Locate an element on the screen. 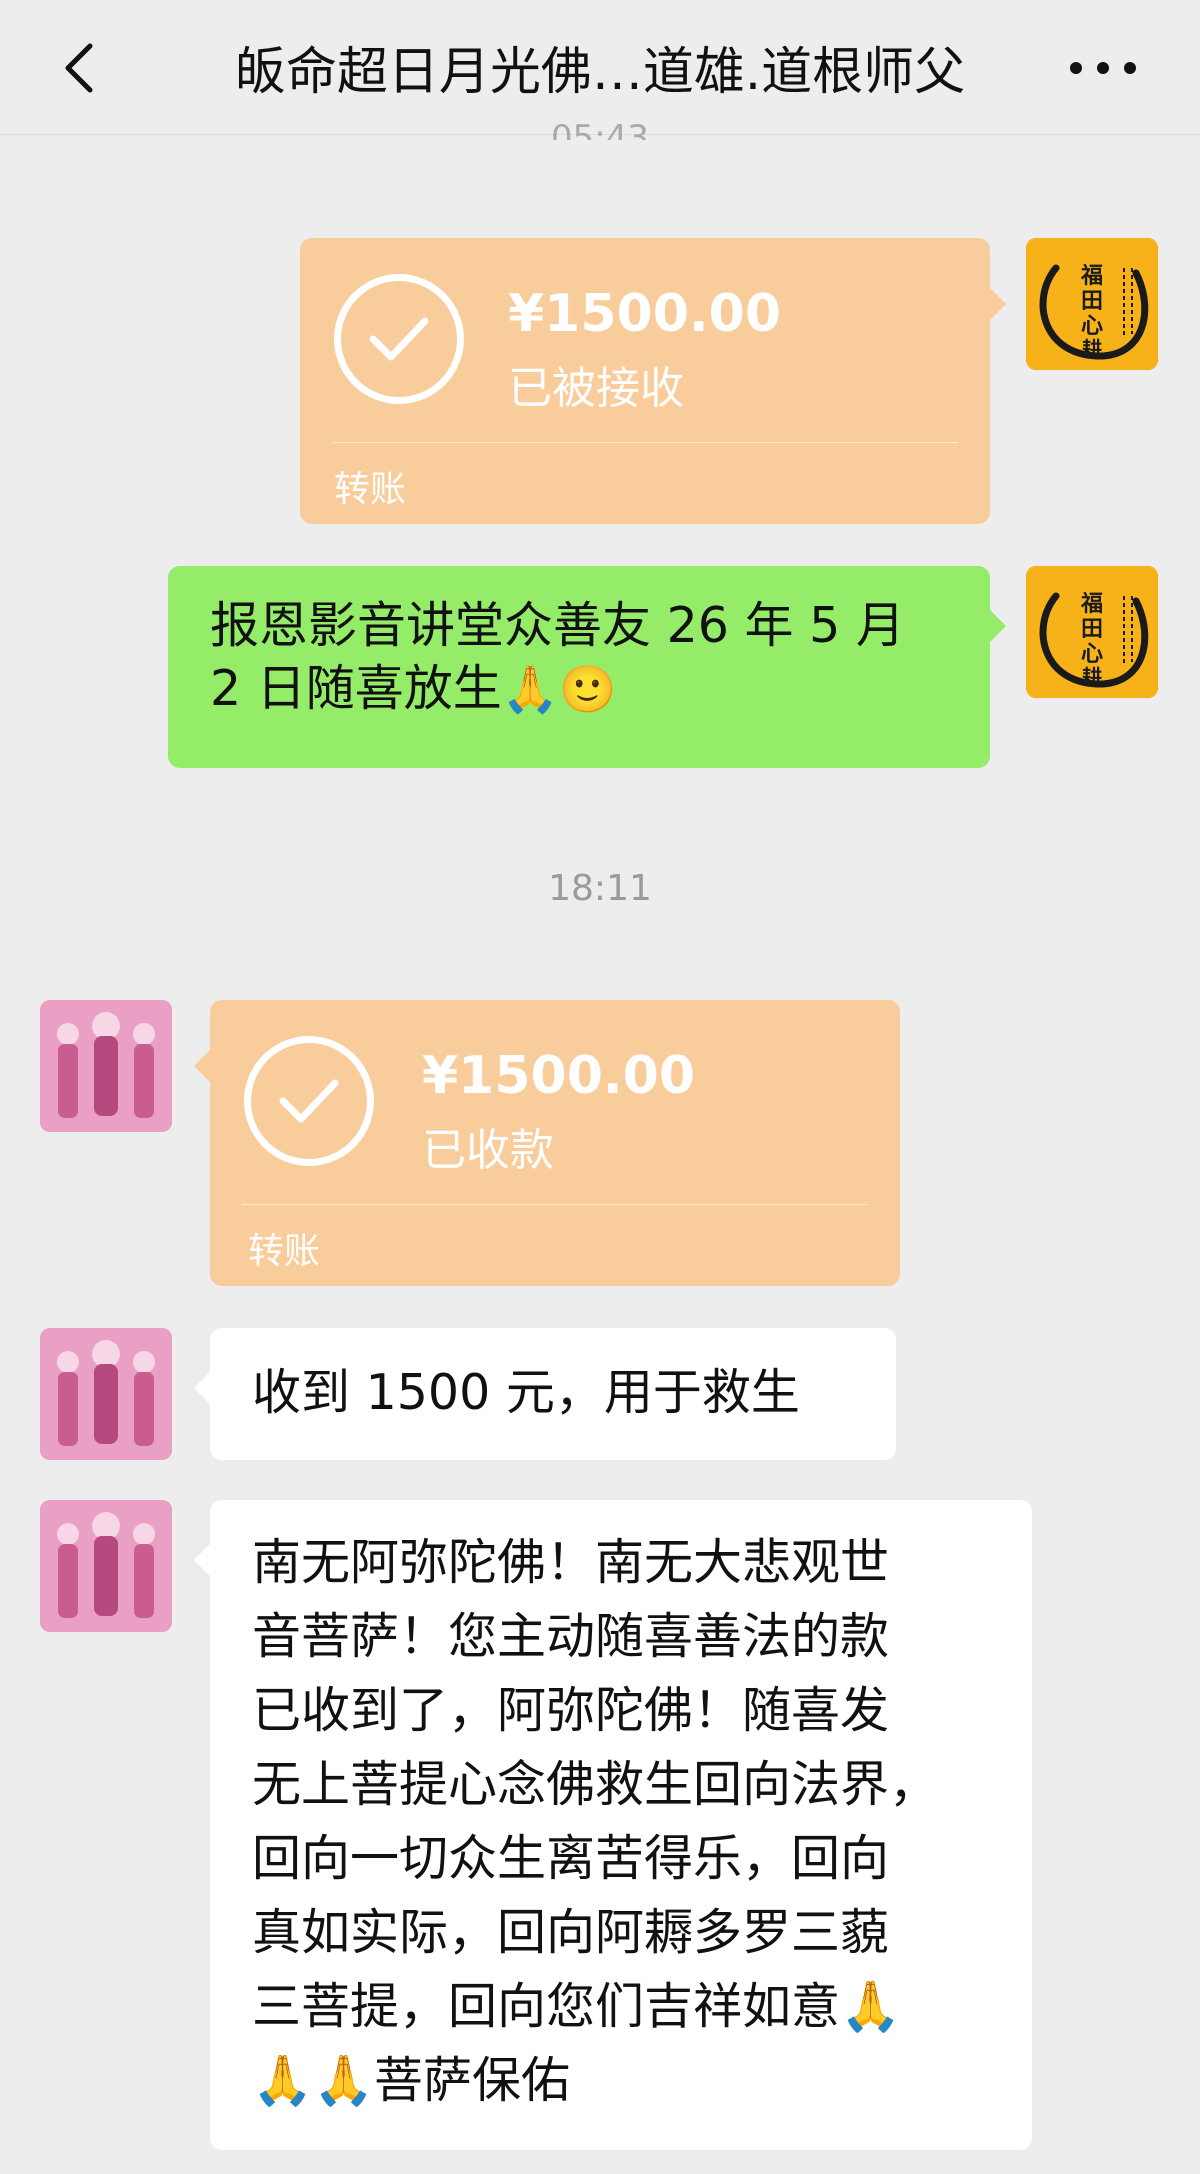  chevron-left-icon is located at coordinates (82, 68).